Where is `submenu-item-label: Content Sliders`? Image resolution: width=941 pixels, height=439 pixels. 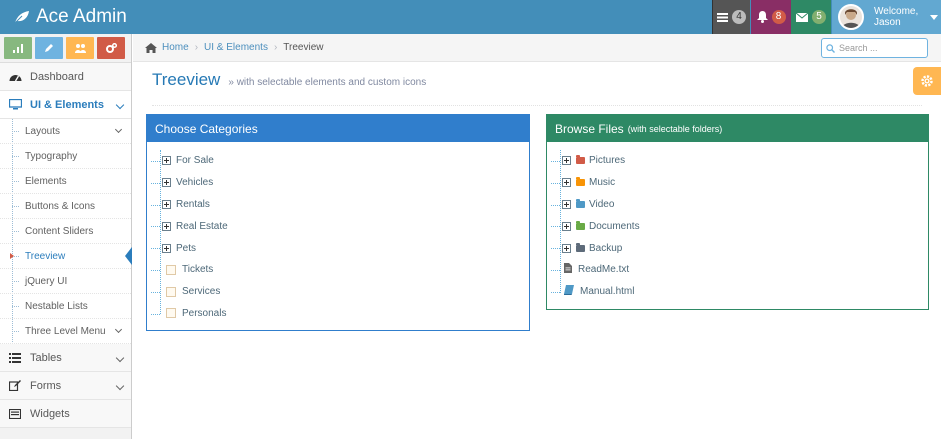
submenu-item-label: Content Sliders is located at coordinates (59, 231).